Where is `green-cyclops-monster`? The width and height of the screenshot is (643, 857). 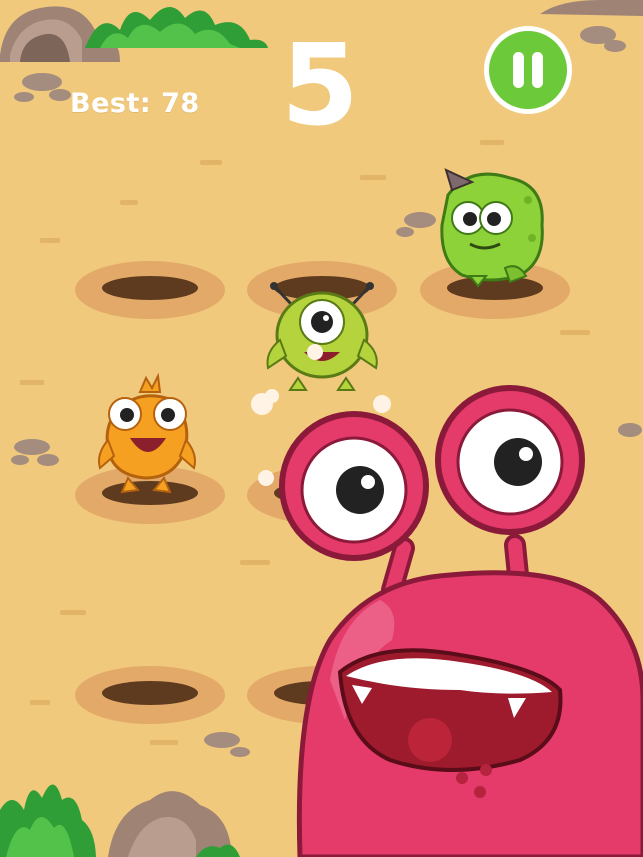
green-cyclops-monster is located at coordinates (322, 336).